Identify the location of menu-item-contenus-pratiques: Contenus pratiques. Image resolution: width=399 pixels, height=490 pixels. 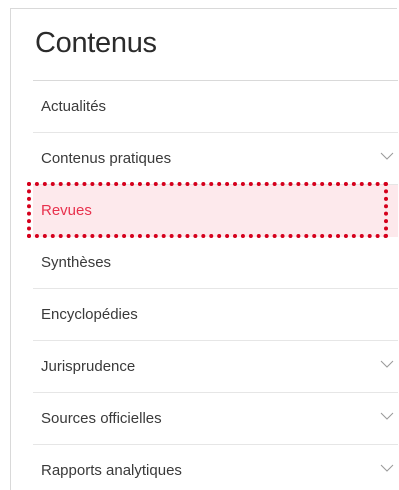
(215, 159).